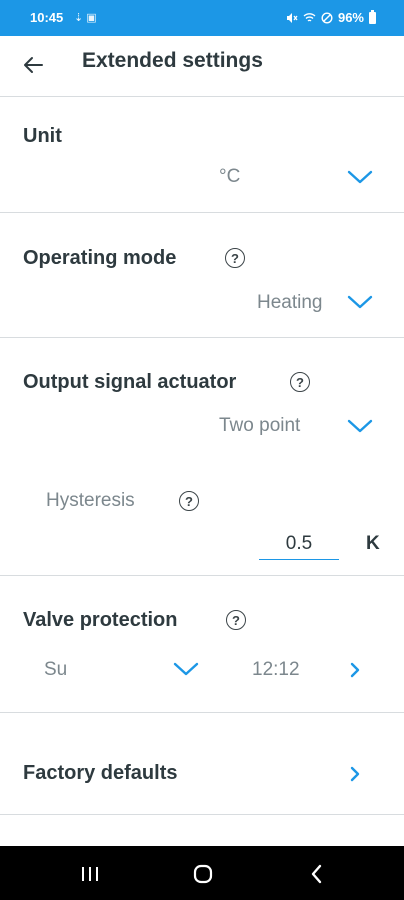 The width and height of the screenshot is (404, 900). Describe the element at coordinates (350, 17) in the screenshot. I see `battery-percent: 96%` at that location.